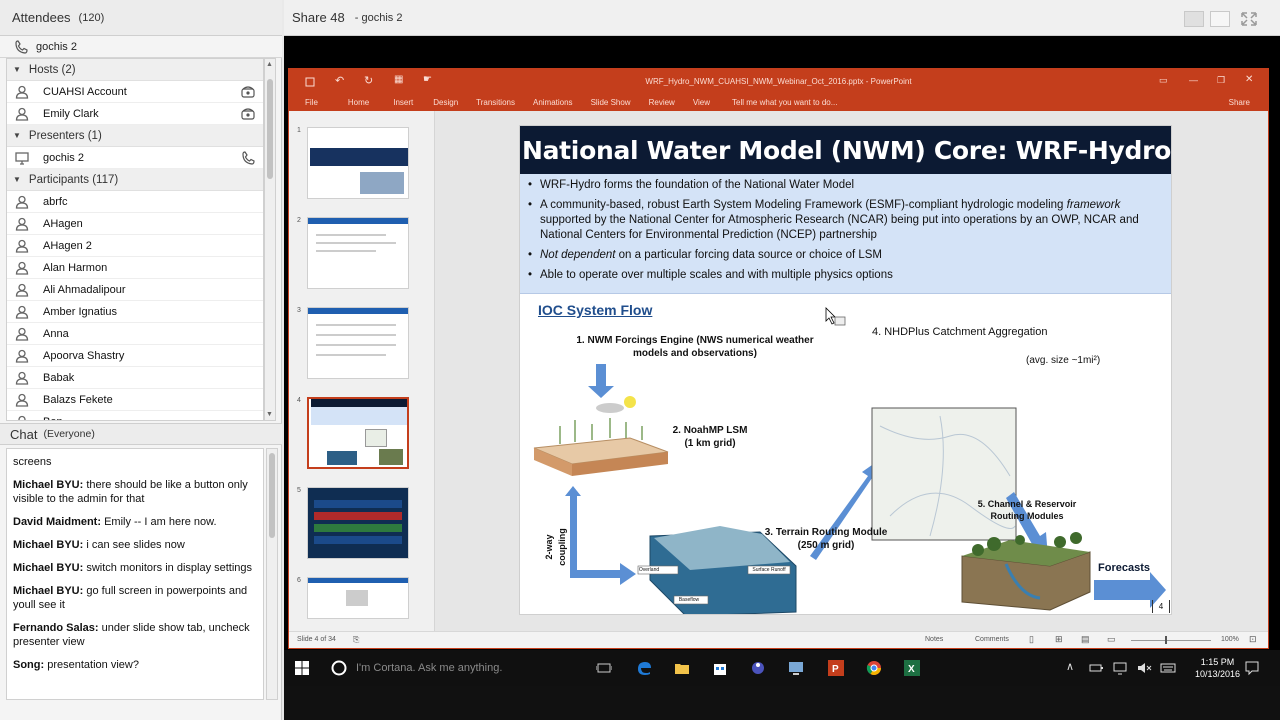 The image size is (1280, 720). Describe the element at coordinates (701, 102) in the screenshot. I see `tab-view: View` at that location.